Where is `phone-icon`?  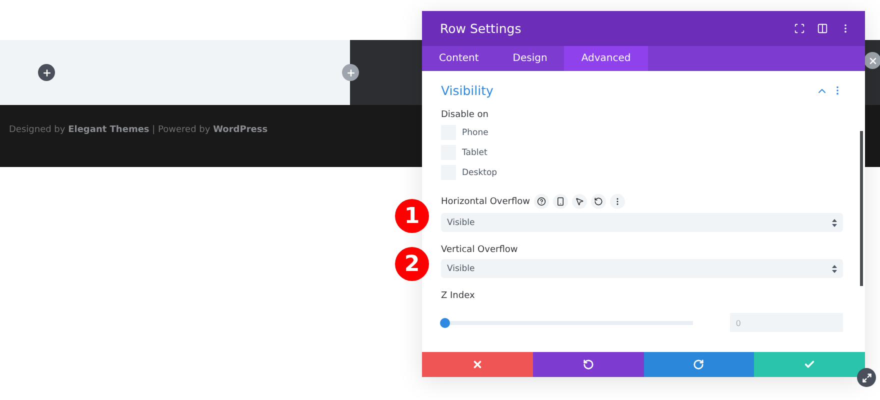
phone-icon is located at coordinates (560, 201).